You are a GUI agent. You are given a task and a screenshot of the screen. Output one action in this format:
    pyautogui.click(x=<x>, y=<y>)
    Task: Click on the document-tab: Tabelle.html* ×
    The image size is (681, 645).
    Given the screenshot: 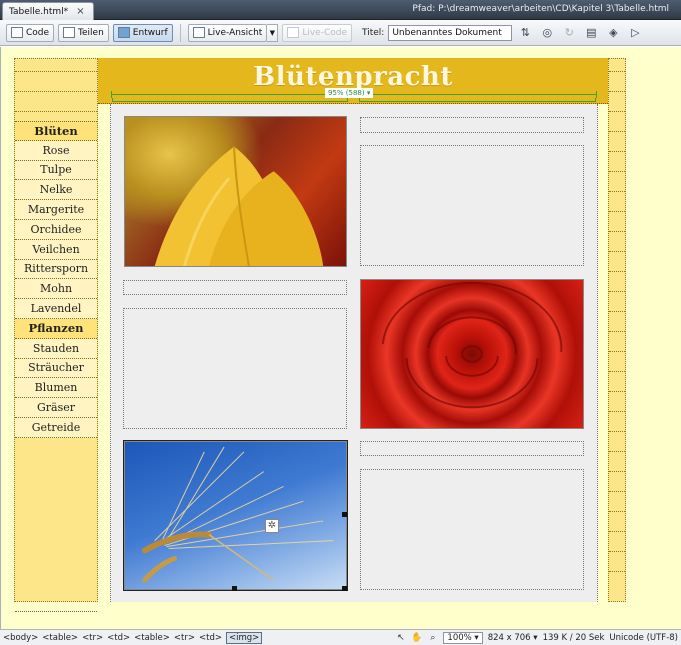 What is the action you would take?
    pyautogui.click(x=48, y=11)
    